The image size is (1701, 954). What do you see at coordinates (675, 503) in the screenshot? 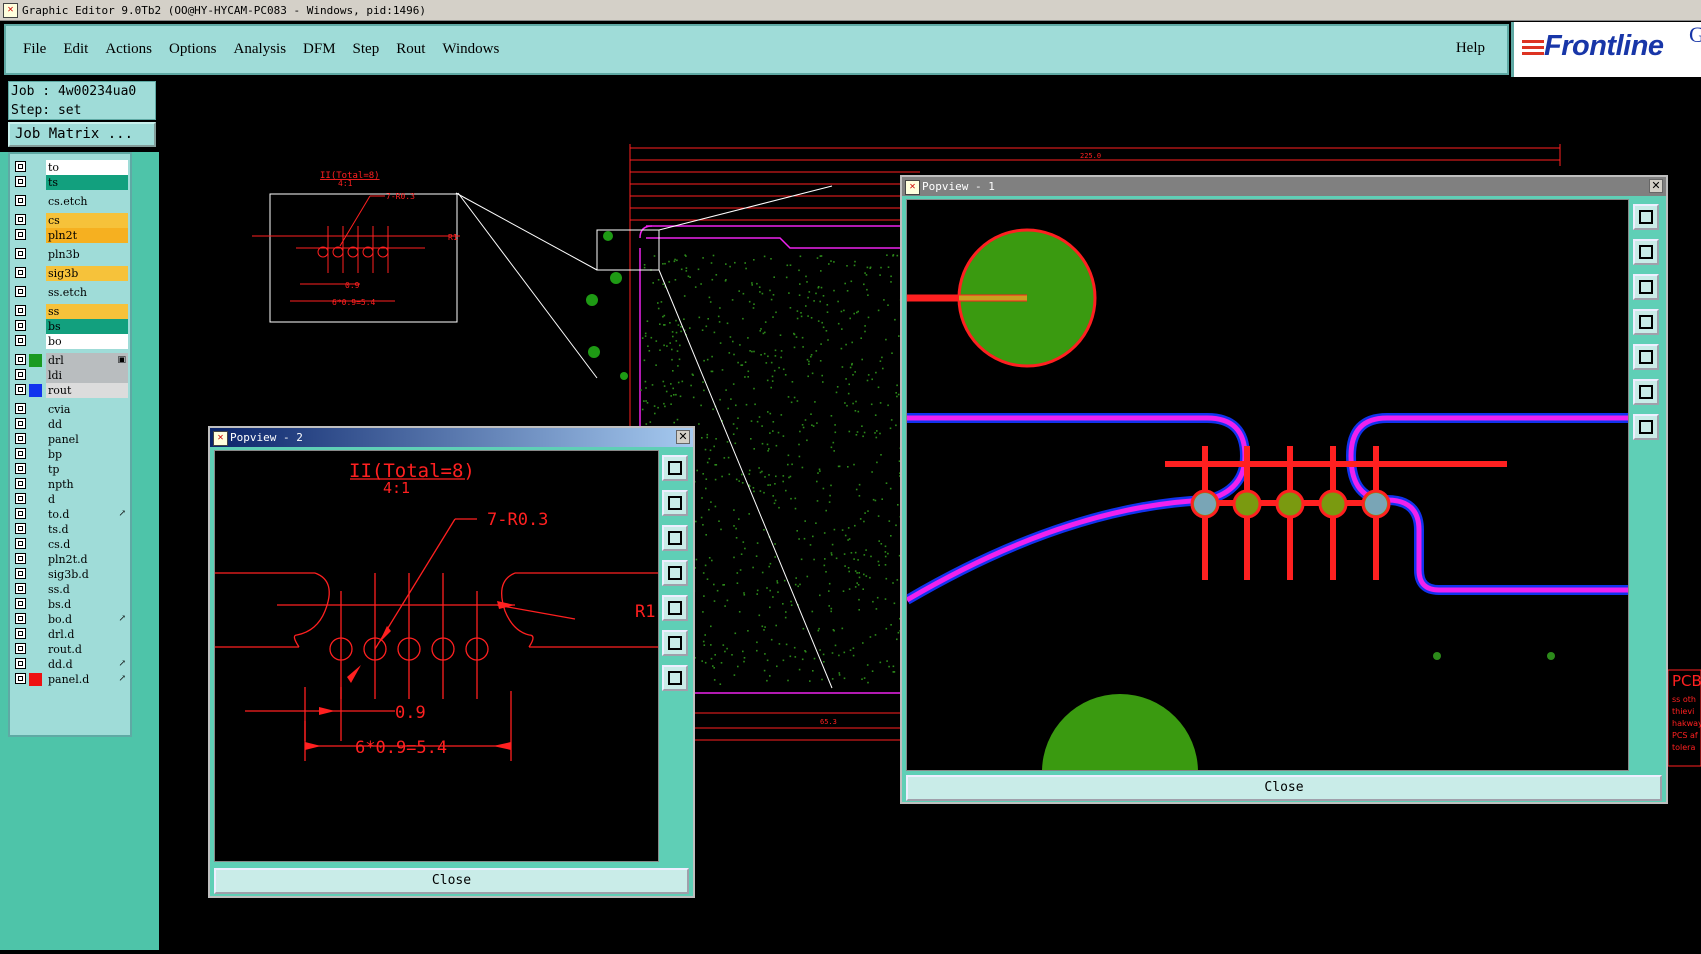
I see `popview-2-pan-up-icon` at bounding box center [675, 503].